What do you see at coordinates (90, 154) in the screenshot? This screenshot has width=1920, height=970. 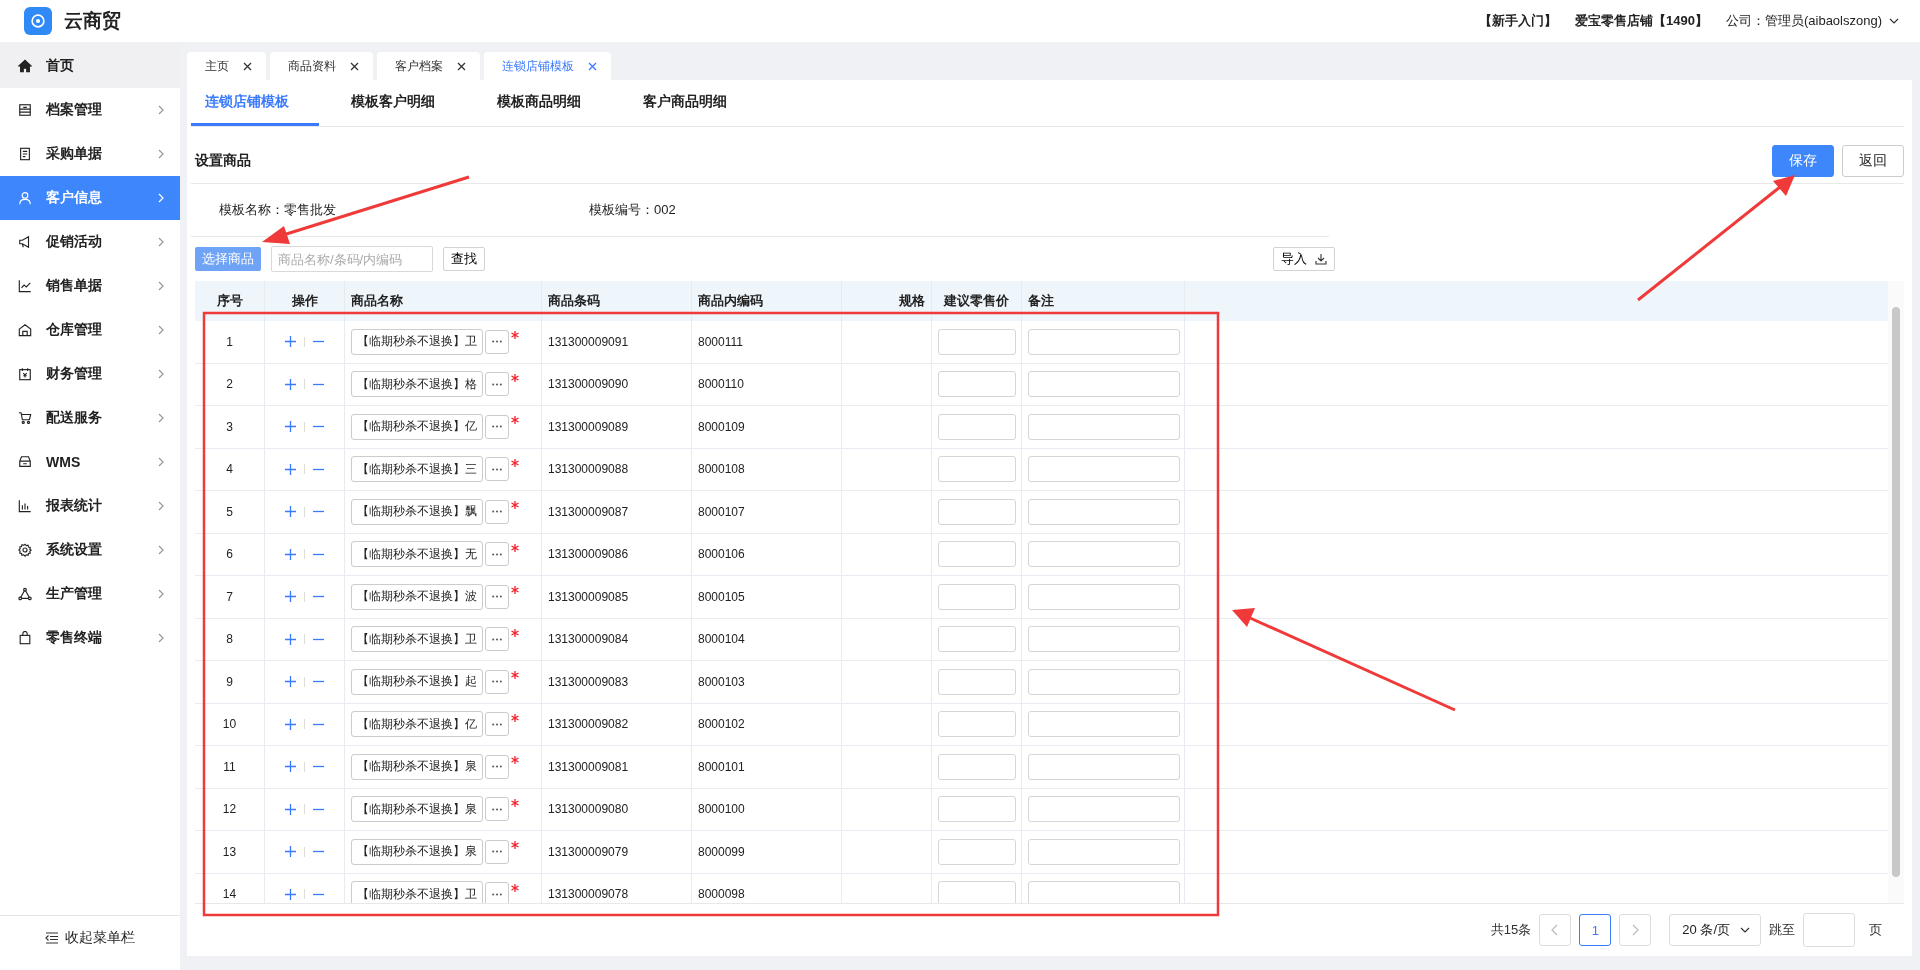 I see `sidebar-item: 采购单据` at bounding box center [90, 154].